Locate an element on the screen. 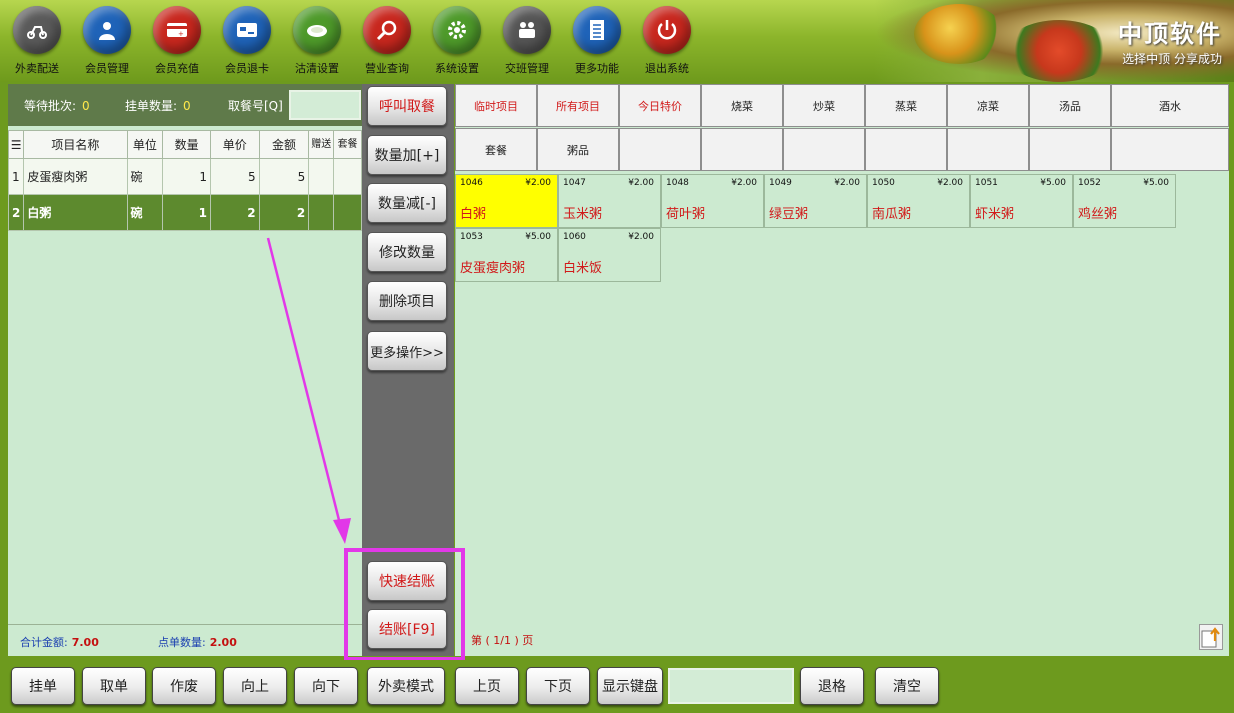 This screenshot has height=713, width=1234. member-user-icon is located at coordinates (107, 30).